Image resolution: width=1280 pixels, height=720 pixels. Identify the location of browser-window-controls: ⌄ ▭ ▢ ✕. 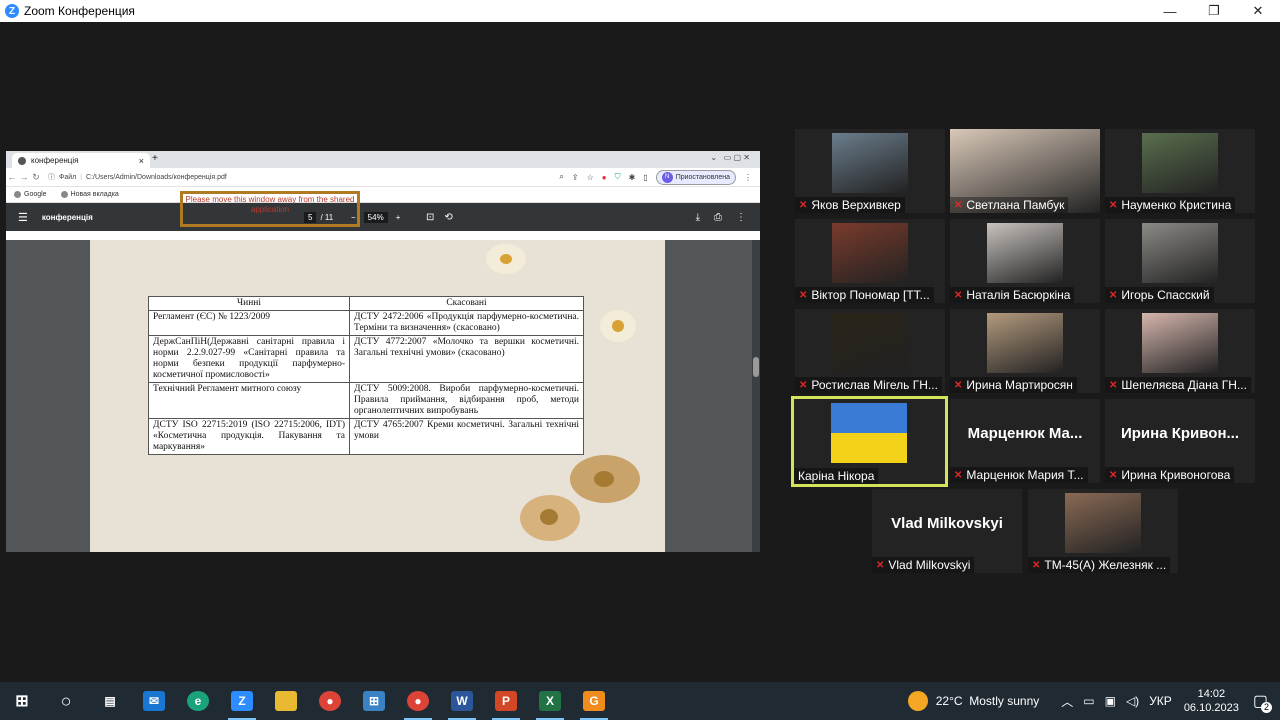
(730, 157).